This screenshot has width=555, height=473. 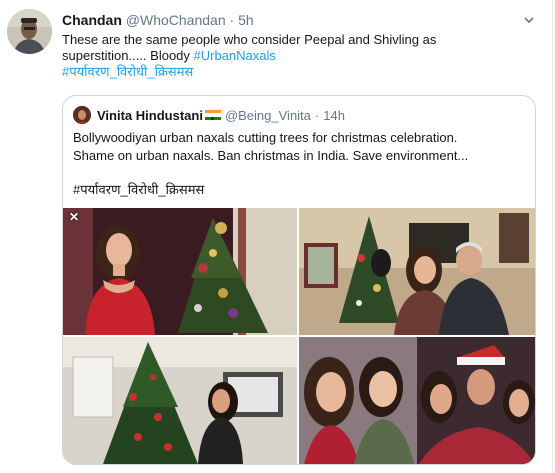 I want to click on quoted-hashtag: #पर्यावरण_विरोधी_क्रिसमस, so click(x=139, y=189).